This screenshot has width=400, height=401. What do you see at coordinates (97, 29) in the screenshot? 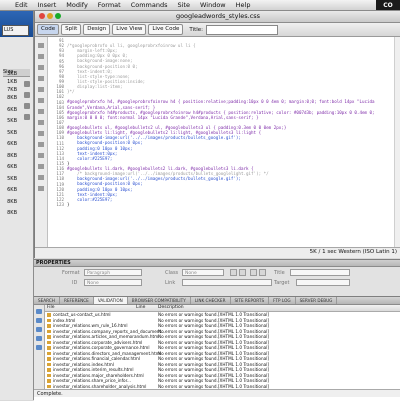
I see `design-view-button: Design` at bounding box center [97, 29].